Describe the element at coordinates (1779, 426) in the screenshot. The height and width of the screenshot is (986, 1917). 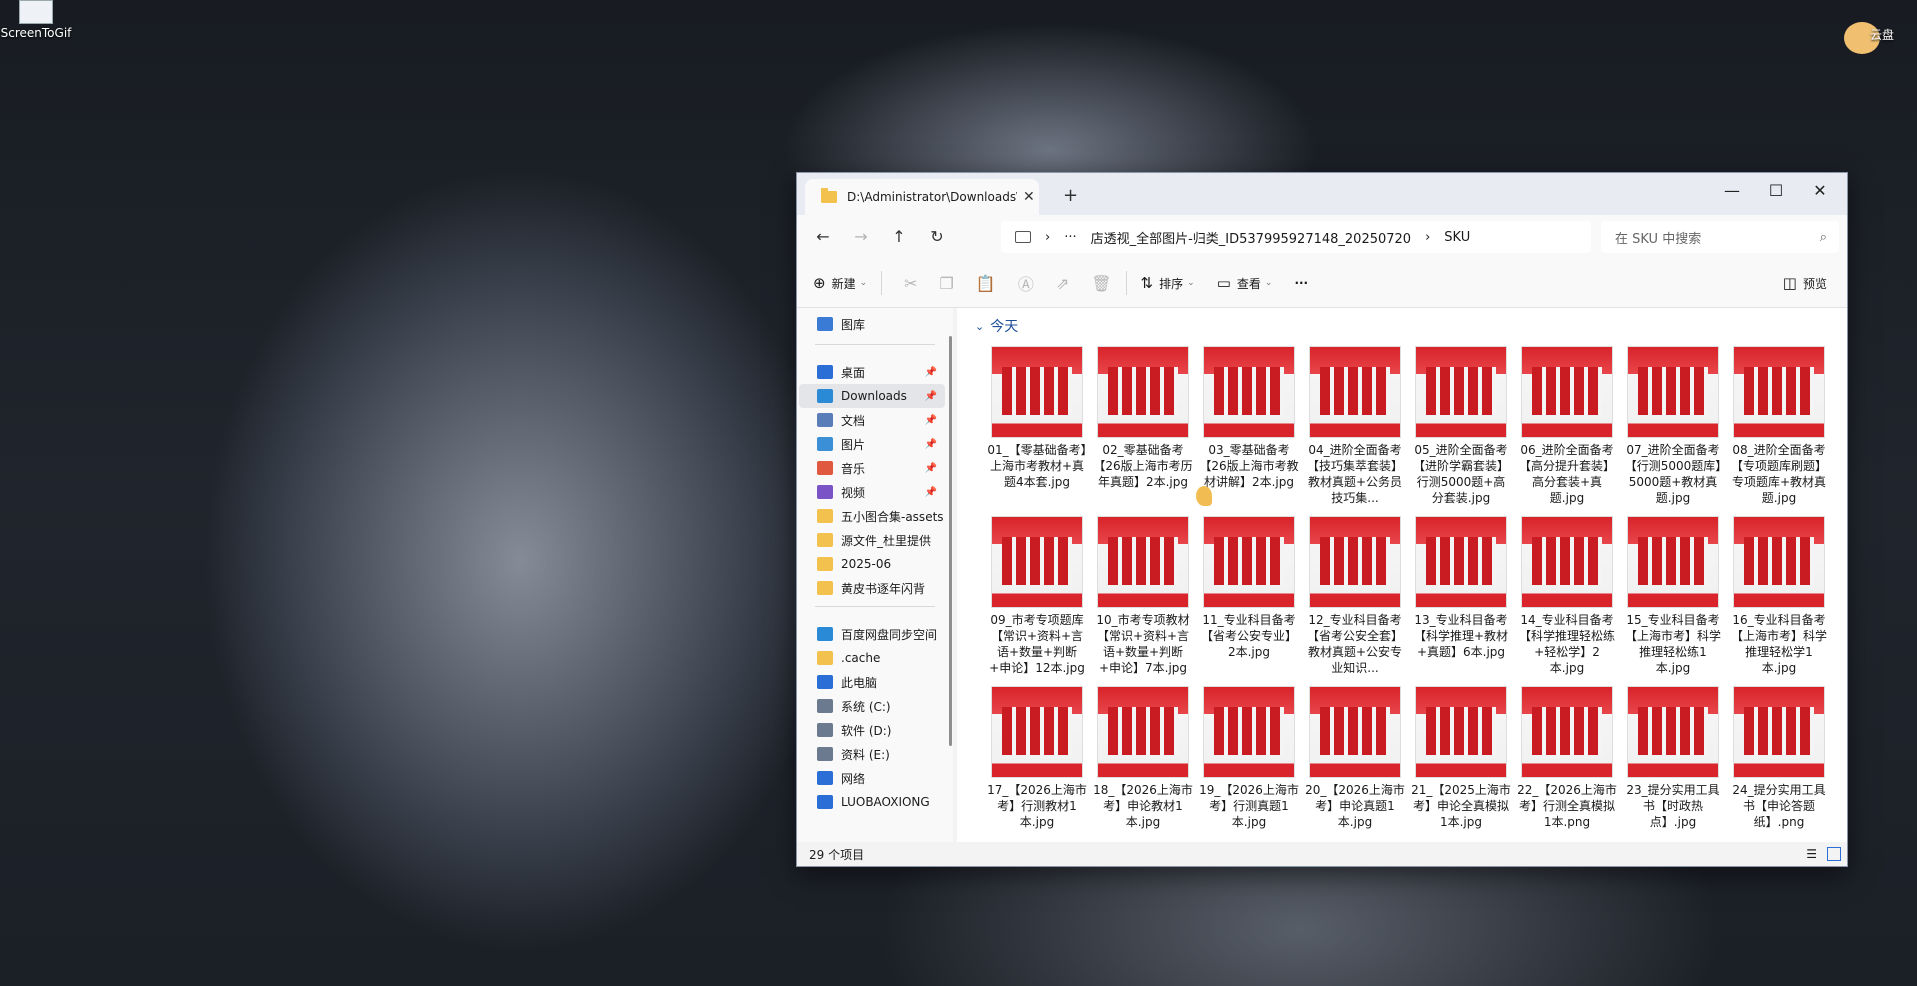
I see `file-thumbnail: 08_进阶全面备考【专项题库刷题】专项题库+教材真题.jpg` at that location.